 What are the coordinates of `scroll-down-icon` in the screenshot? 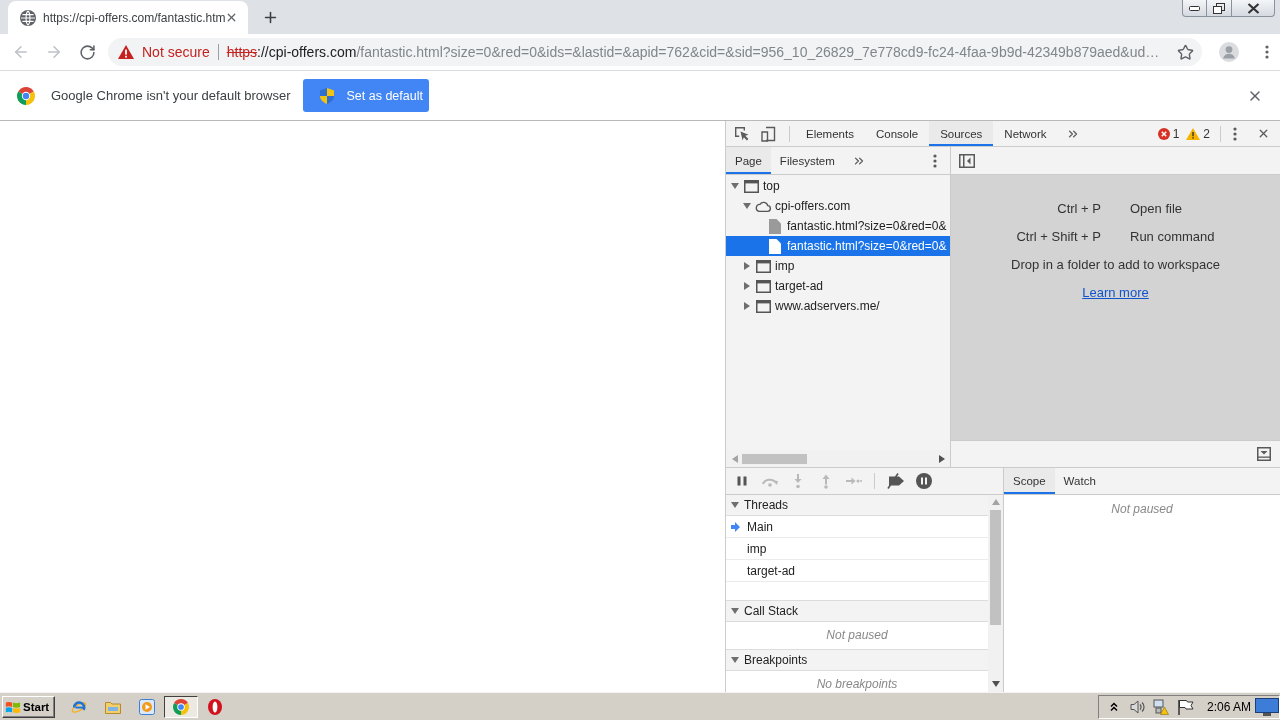 It's located at (995, 684).